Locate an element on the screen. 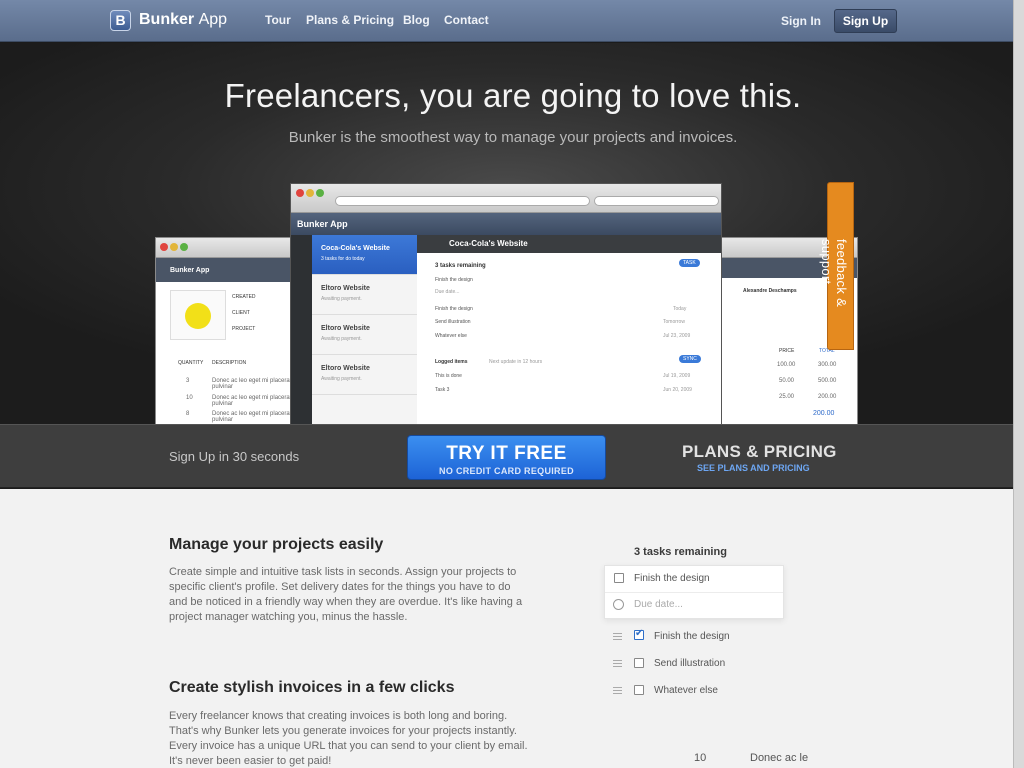  feedback-support-tab: feedback & support is located at coordinates (836, 266).